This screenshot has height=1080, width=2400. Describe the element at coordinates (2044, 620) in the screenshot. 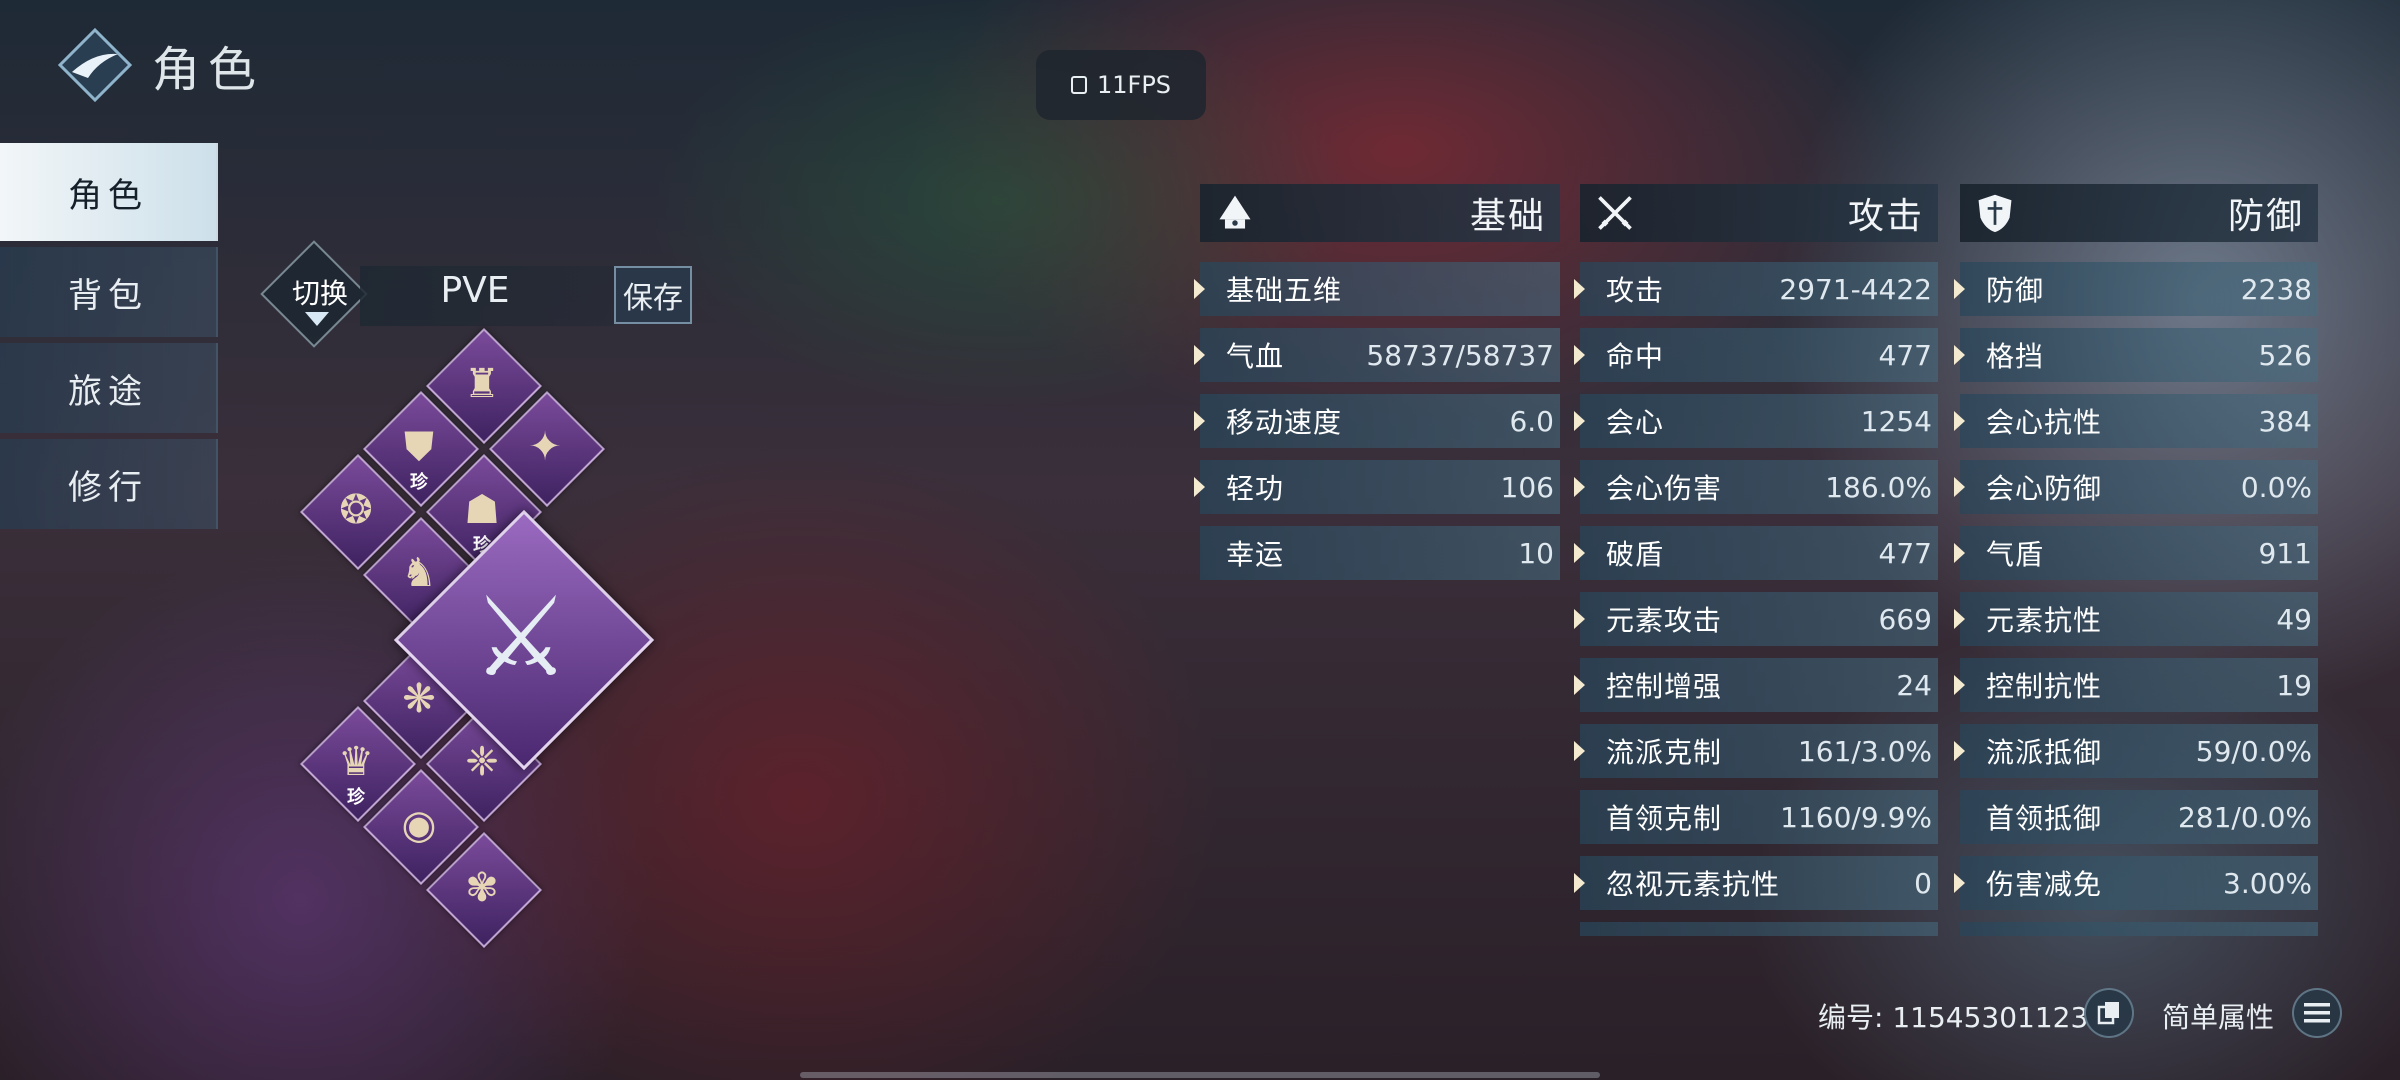

I see `stat-label: 元素抗性` at that location.